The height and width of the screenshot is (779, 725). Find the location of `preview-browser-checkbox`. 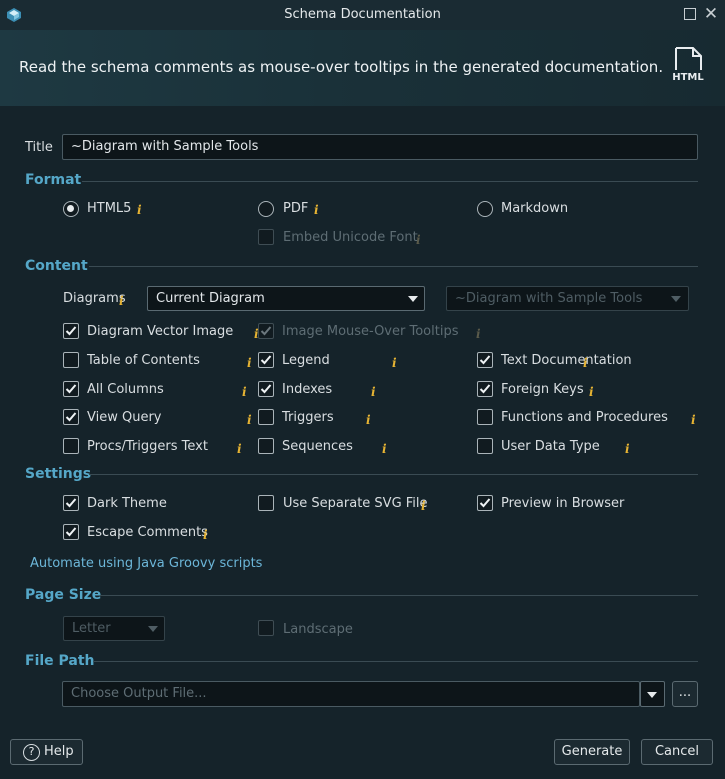

preview-browser-checkbox is located at coordinates (485, 503).